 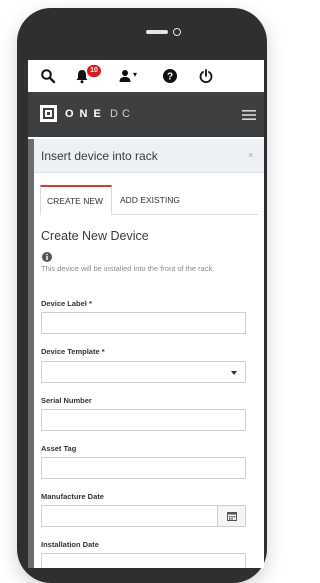 What do you see at coordinates (59, 448) in the screenshot?
I see `field-label-asset-tag: Asset Tag` at bounding box center [59, 448].